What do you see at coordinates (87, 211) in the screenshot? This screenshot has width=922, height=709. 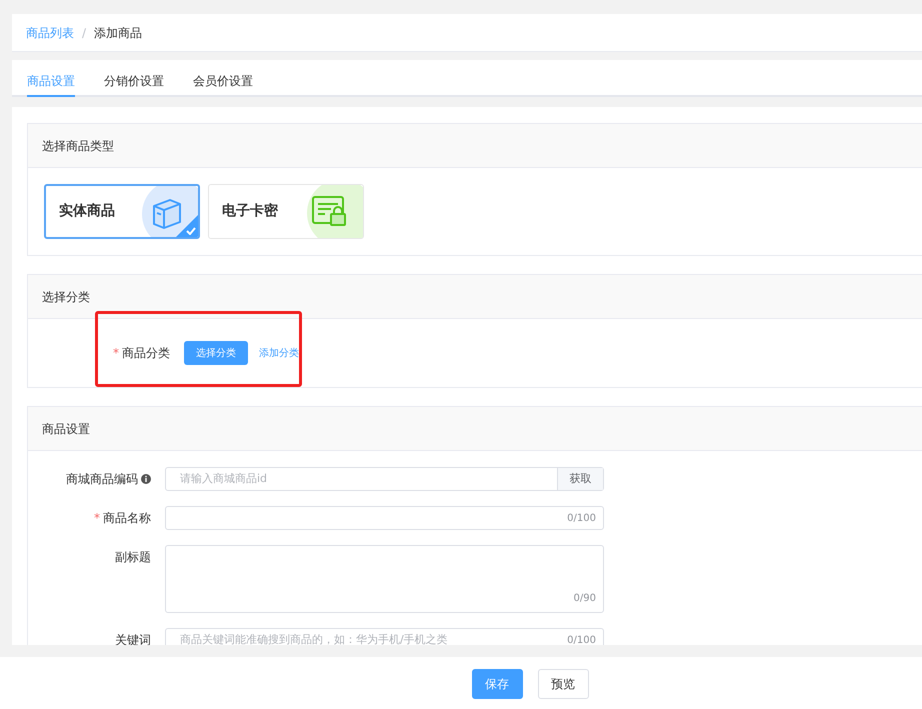 I see `product-type-label: 实体商品` at bounding box center [87, 211].